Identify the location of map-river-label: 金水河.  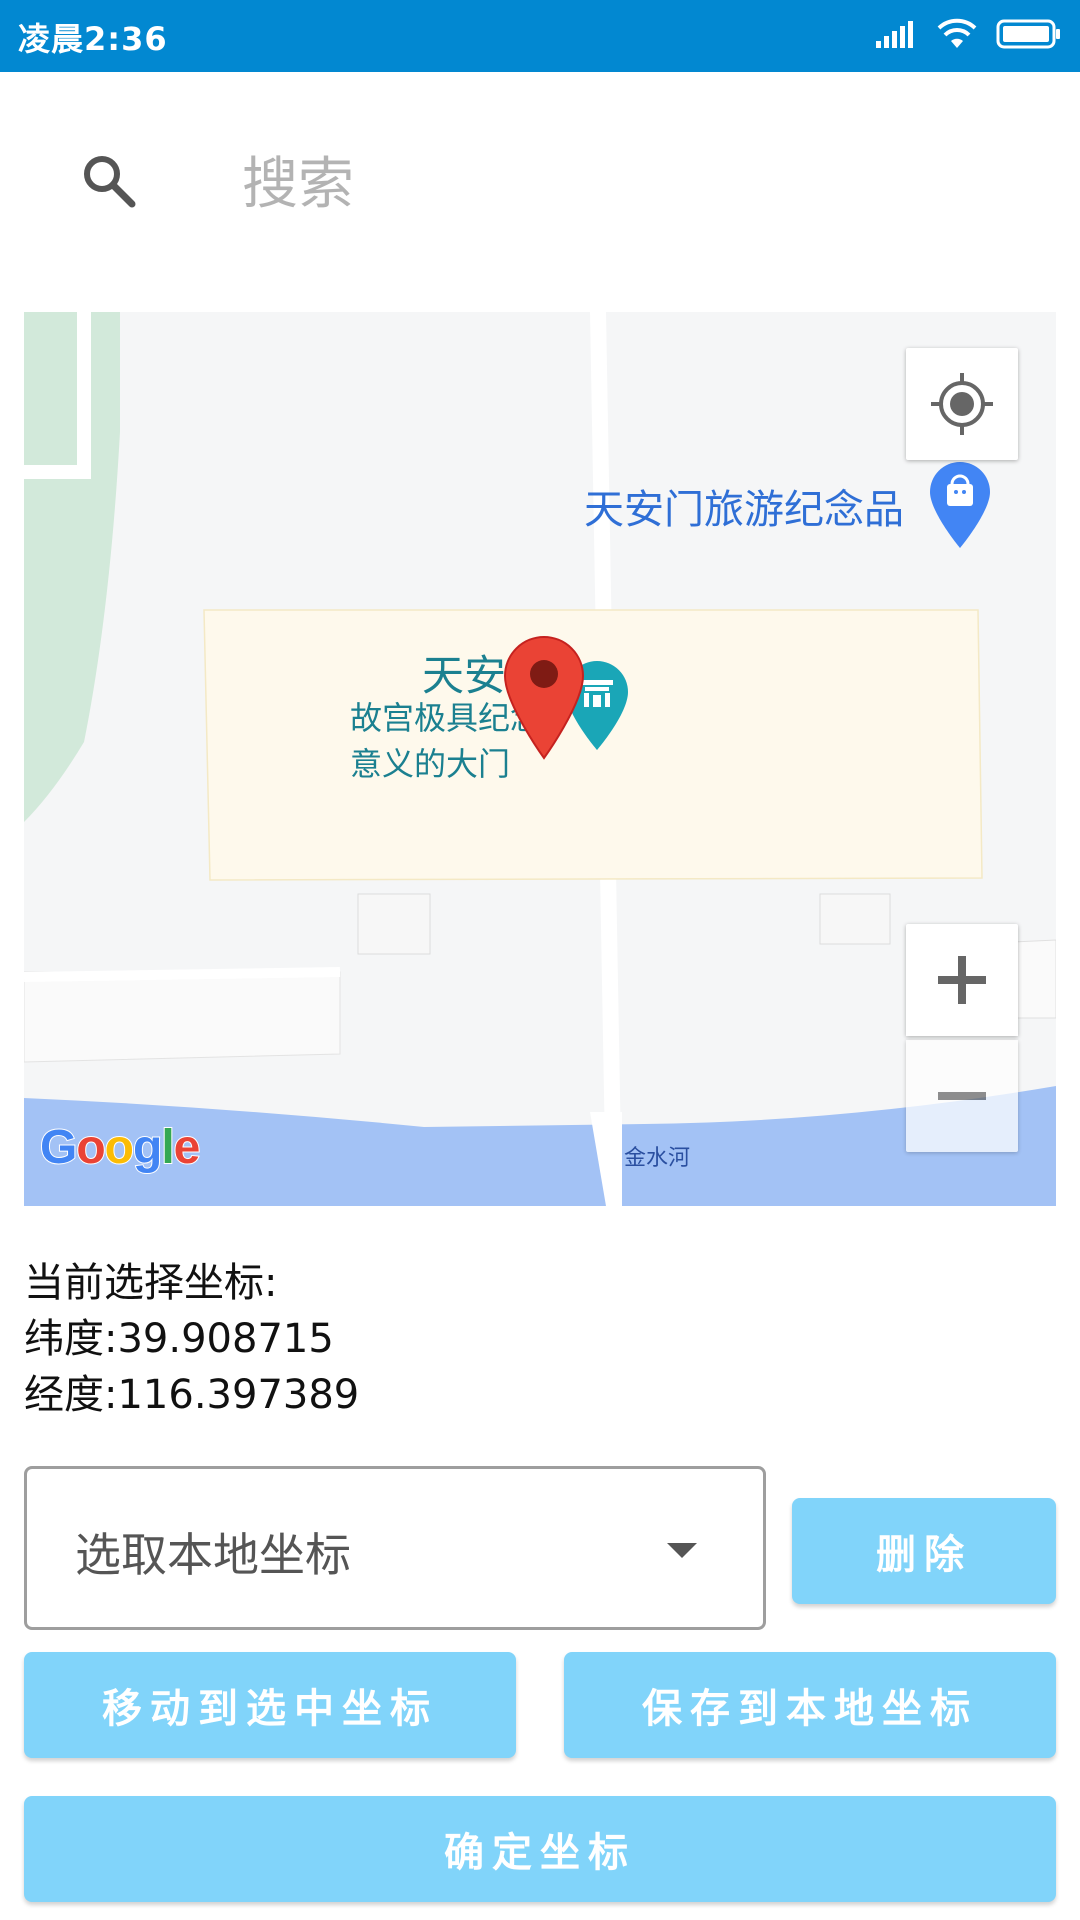
(657, 1158).